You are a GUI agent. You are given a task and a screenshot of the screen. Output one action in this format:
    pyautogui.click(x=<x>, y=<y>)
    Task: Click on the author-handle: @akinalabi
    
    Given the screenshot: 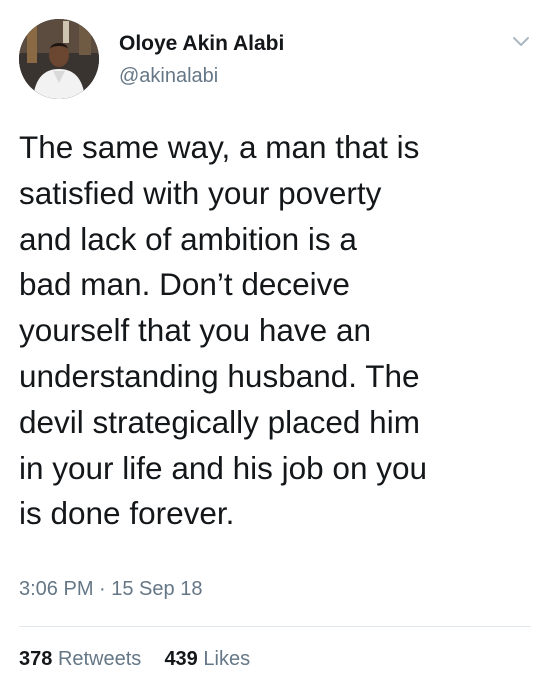 What is the action you would take?
    pyautogui.click(x=168, y=76)
    